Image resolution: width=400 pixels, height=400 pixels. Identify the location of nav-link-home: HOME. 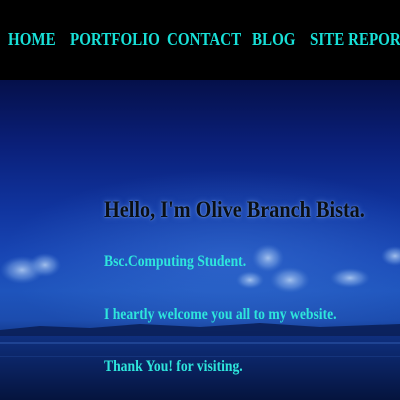
(32, 39).